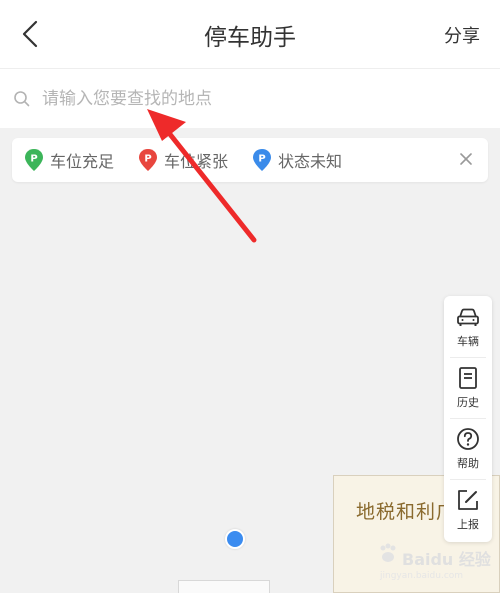 Image resolution: width=500 pixels, height=593 pixels. Describe the element at coordinates (468, 378) in the screenshot. I see `history-icon` at that location.